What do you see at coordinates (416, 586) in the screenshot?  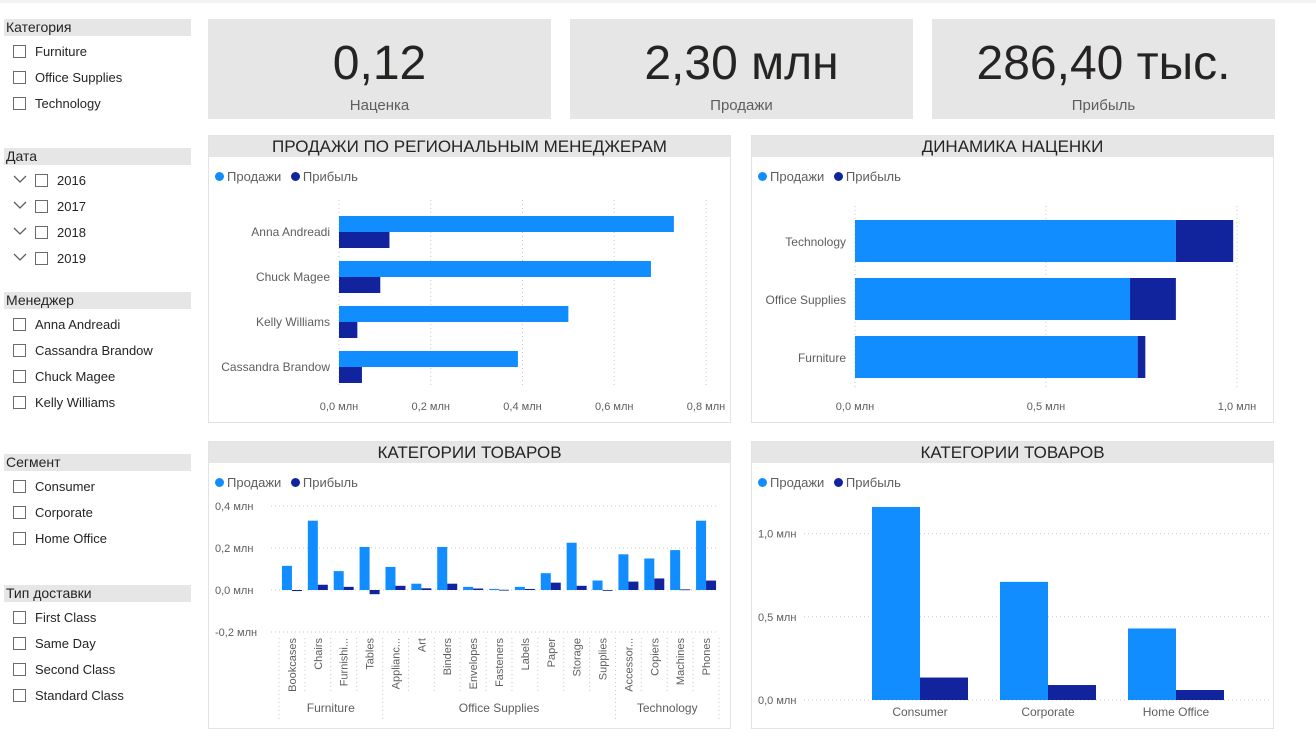 I see `bar-sales-art` at bounding box center [416, 586].